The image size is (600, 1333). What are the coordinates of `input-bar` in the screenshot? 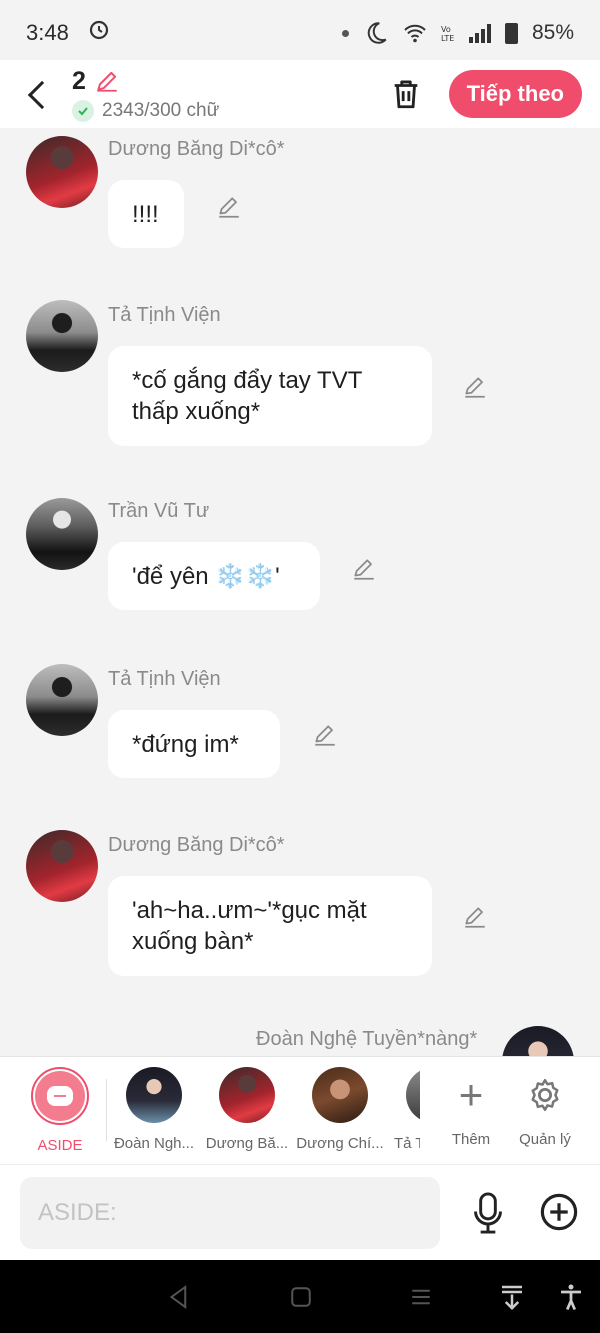 It's located at (300, 1212).